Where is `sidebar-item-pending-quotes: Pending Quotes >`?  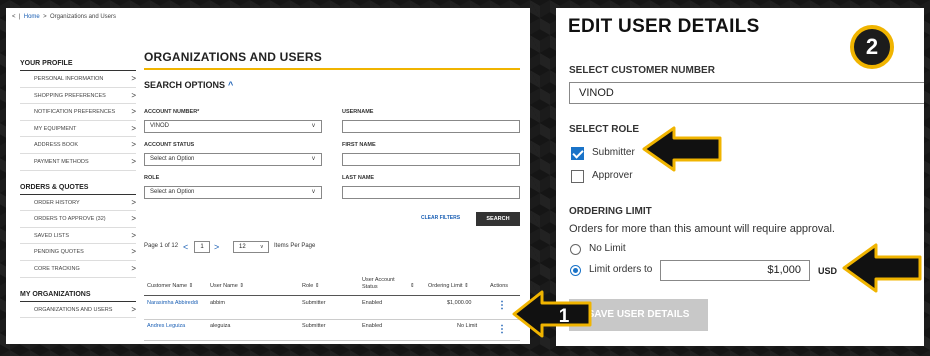
sidebar-item-pending-quotes: Pending Quotes > is located at coordinates (78, 252).